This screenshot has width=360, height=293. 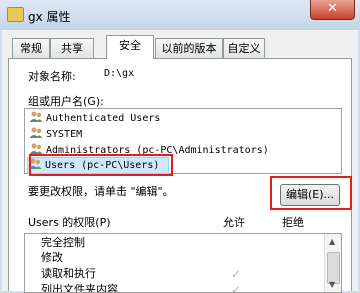 I want to click on scroll-up-icon: ▲, so click(x=332, y=241).